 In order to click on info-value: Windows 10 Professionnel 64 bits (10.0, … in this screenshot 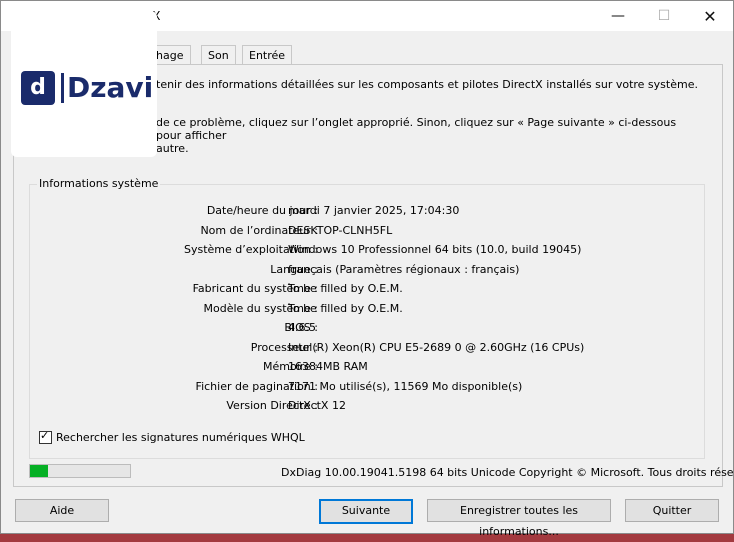, I will do `click(435, 249)`.